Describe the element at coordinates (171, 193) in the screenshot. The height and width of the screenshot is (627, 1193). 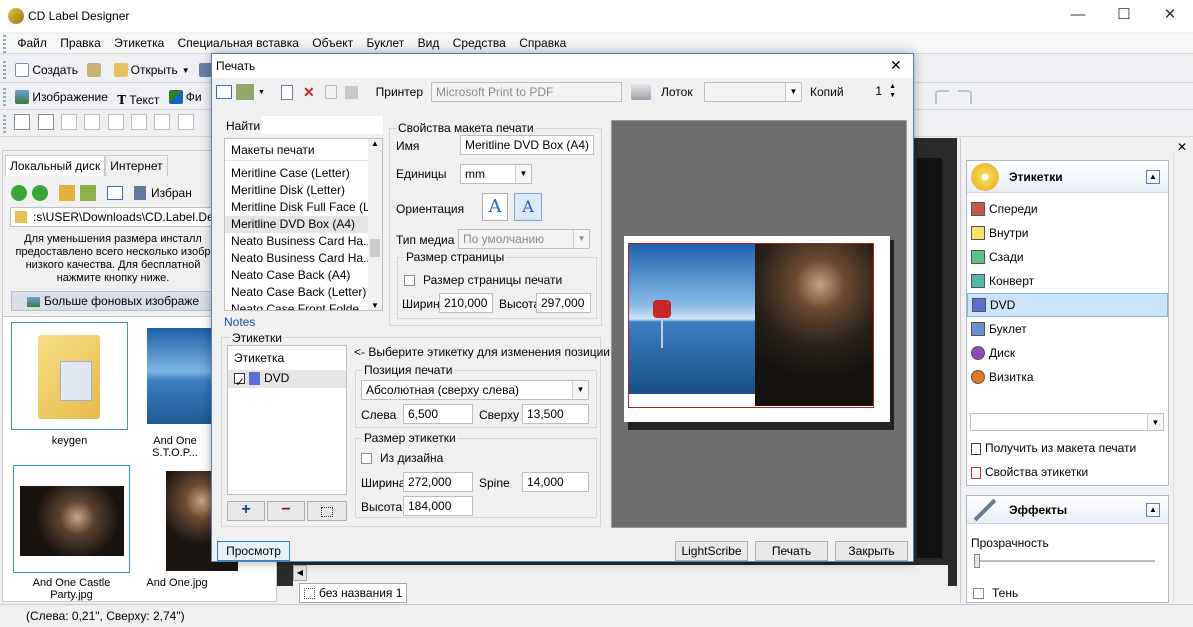
I see `favorites-button: Избран` at that location.